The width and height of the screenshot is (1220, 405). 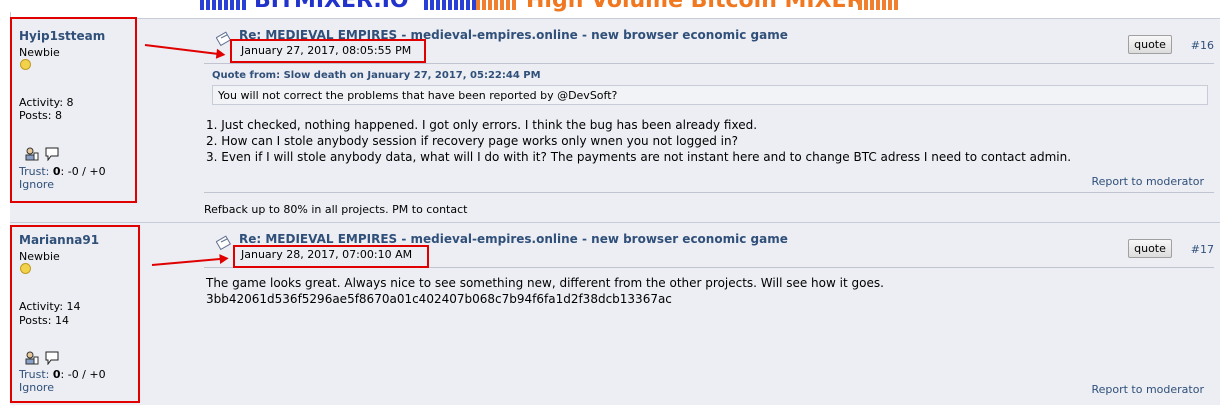 I want to click on ad-banner: BITMIXER.IO High Volume Bitcoin MIXER, so click(x=550, y=6).